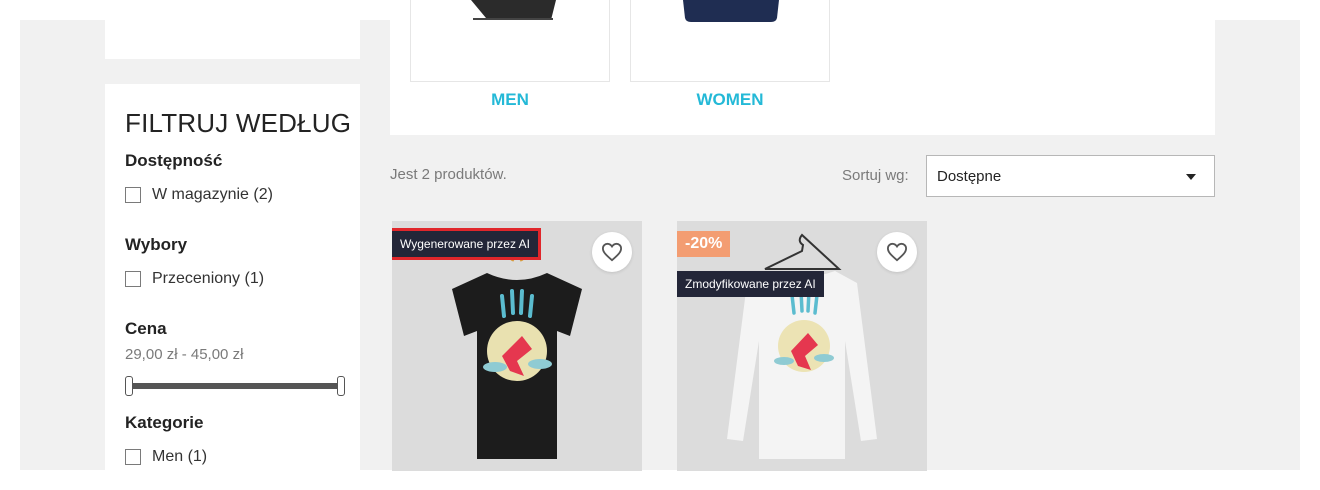 Image resolution: width=1320 pixels, height=490 pixels. Describe the element at coordinates (164, 422) in the screenshot. I see `facet-title-categories: Kategorie` at that location.